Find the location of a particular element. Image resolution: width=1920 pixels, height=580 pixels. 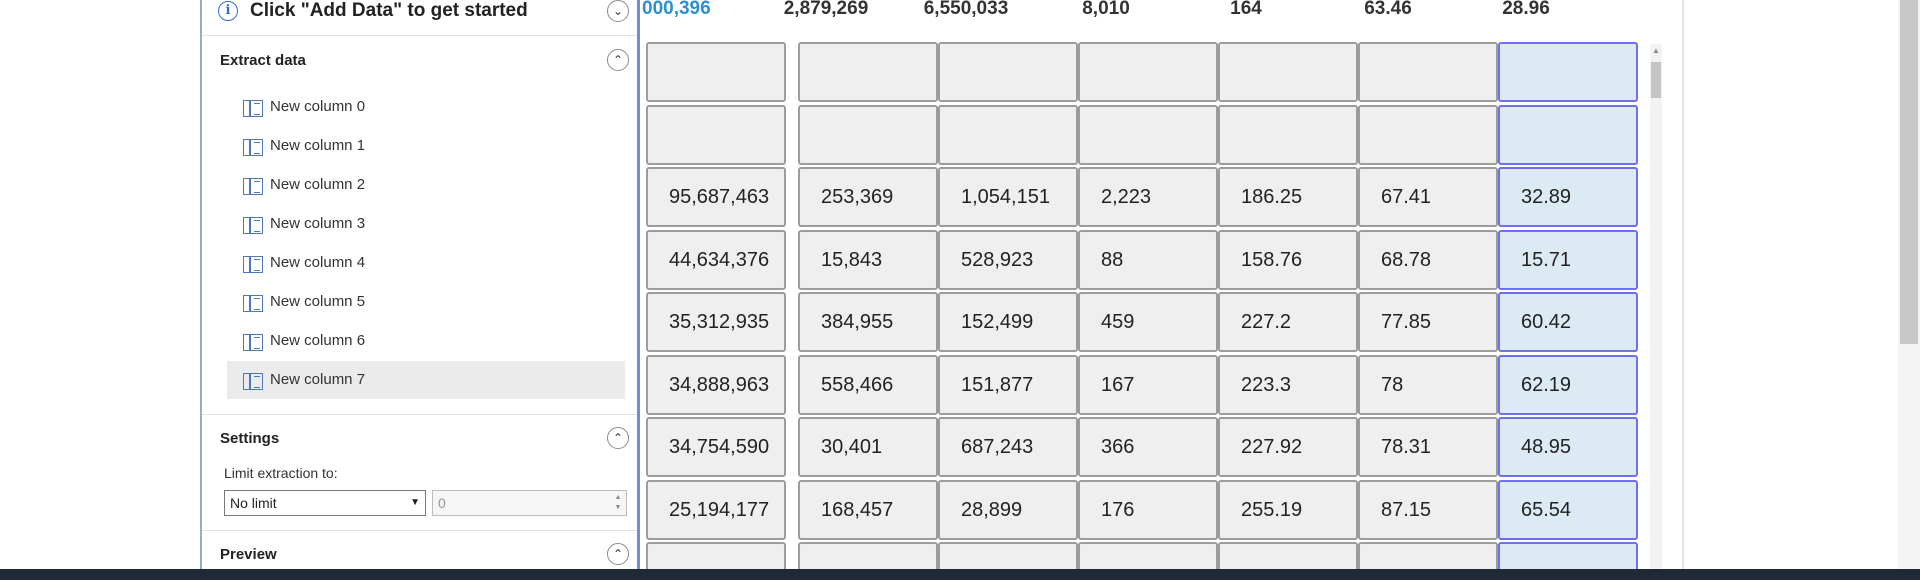

table-cell: 88 is located at coordinates (1148, 259).